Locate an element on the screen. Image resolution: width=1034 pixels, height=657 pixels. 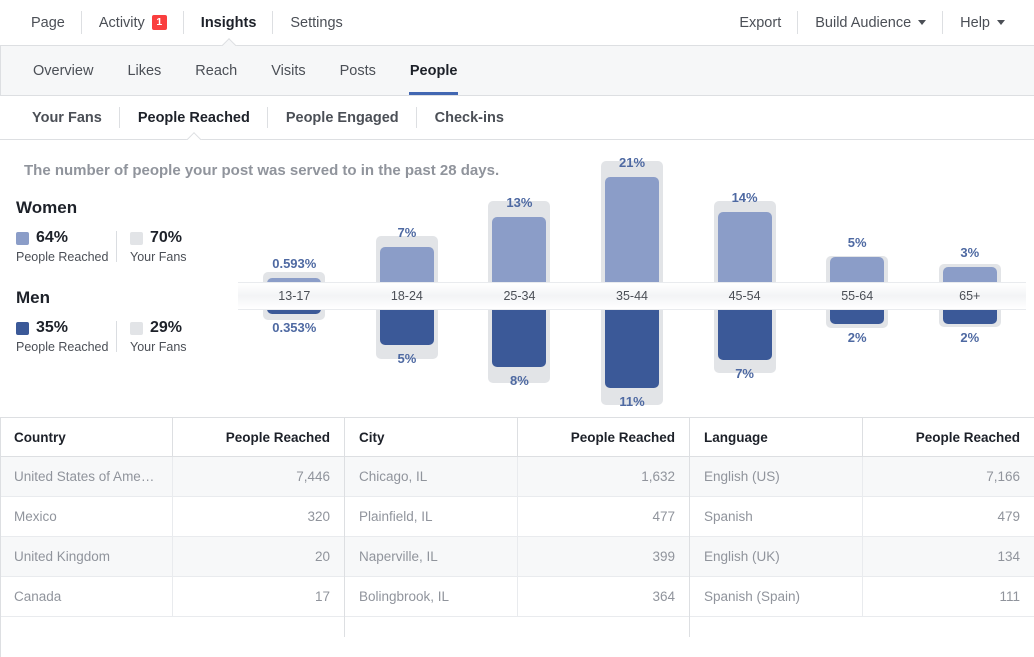
table-row: United States of America 7,446 is located at coordinates (172, 476).